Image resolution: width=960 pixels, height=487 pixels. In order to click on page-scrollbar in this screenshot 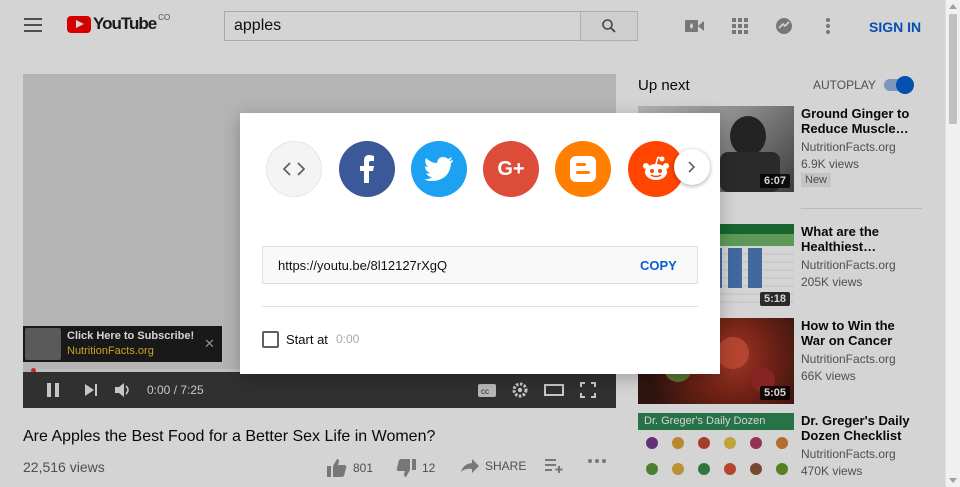, I will do `click(952, 243)`.